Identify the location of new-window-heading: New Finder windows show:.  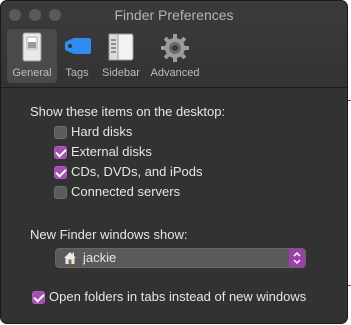
(109, 234).